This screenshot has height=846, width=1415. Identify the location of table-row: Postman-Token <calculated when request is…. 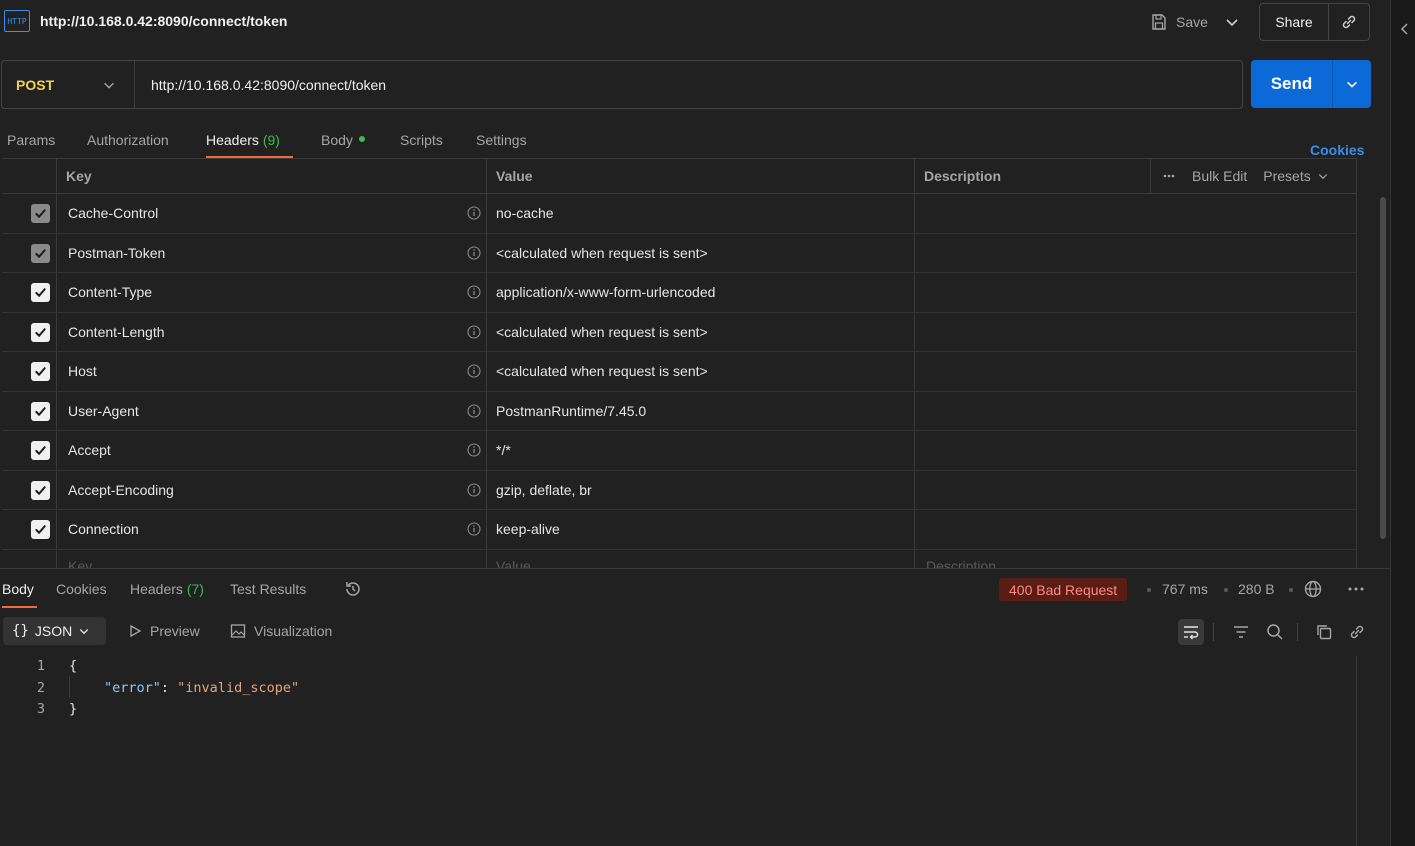
(679, 253).